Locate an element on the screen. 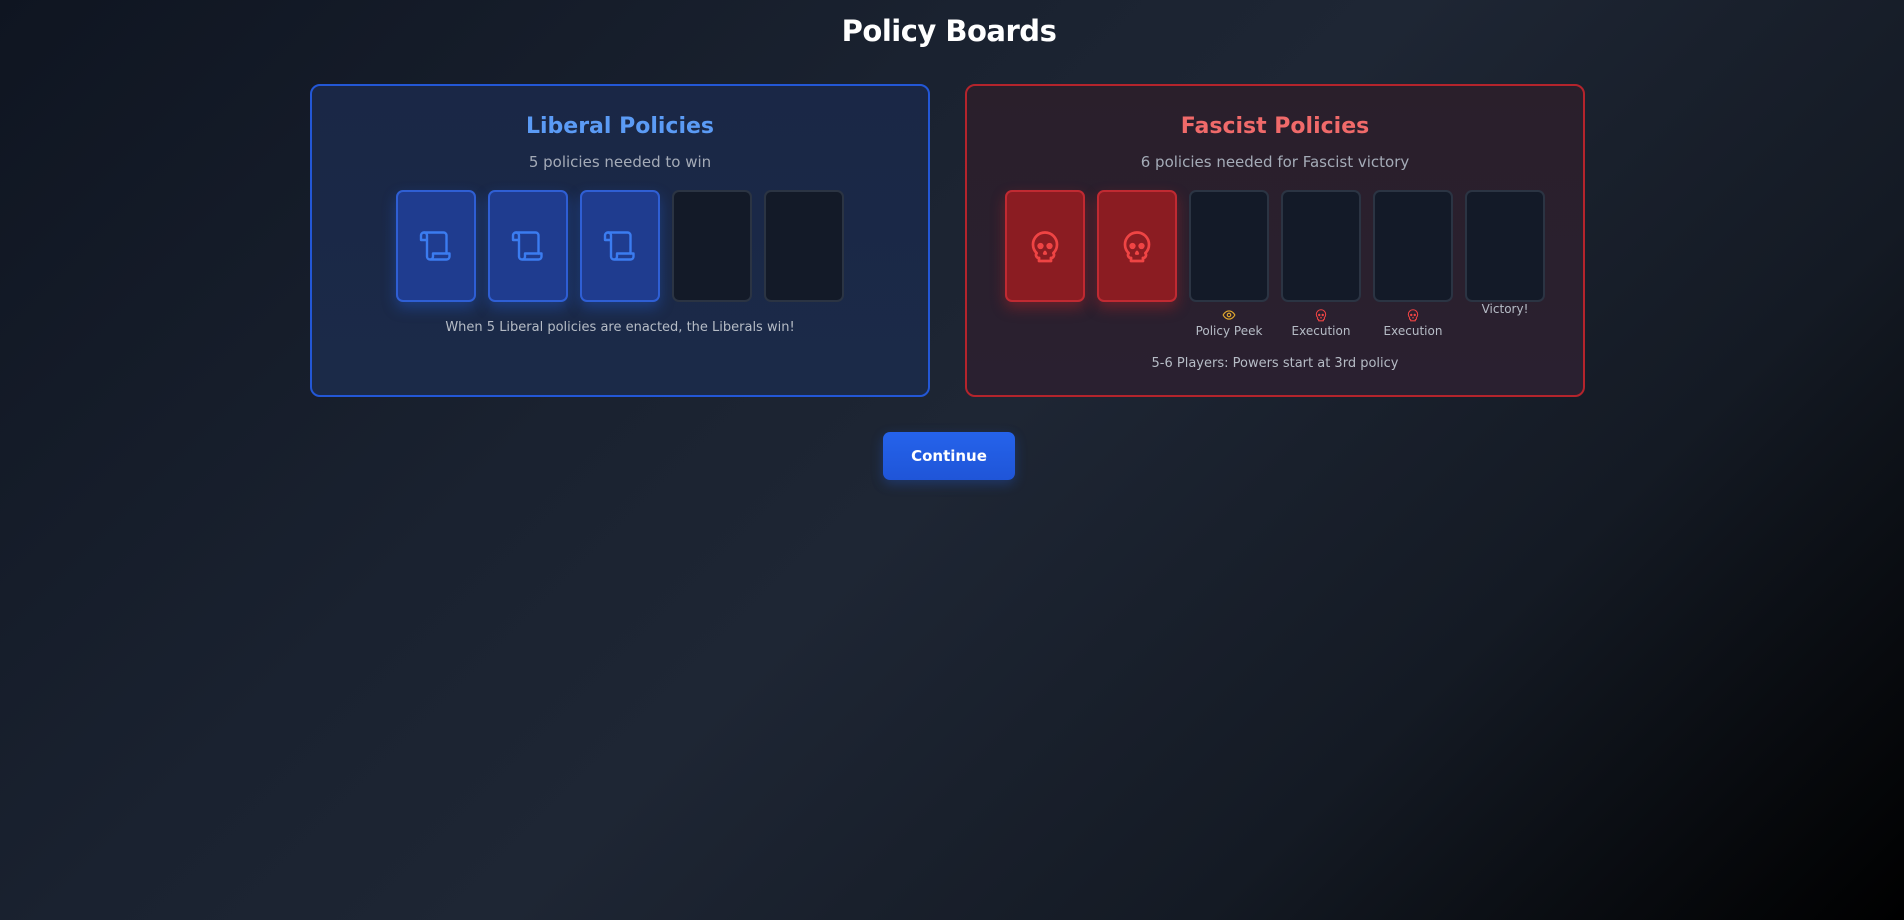  power-slot-3: Policy Peek is located at coordinates (1229, 323).